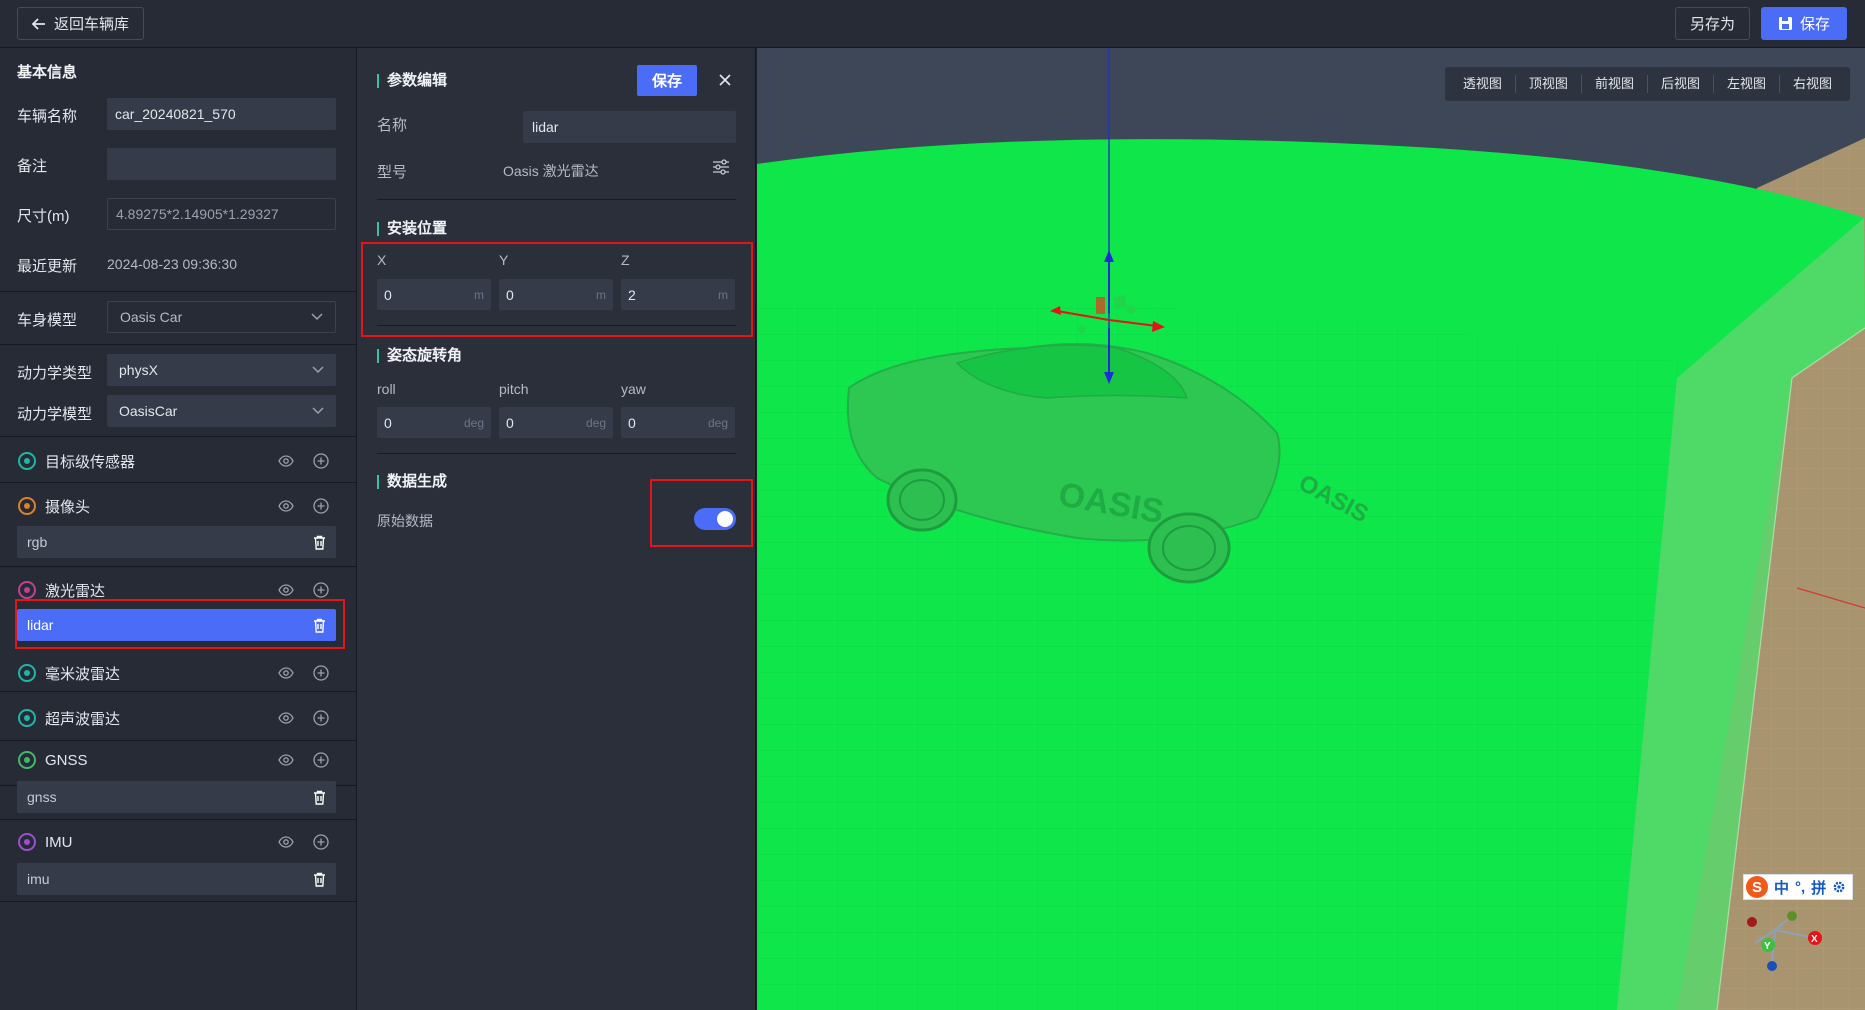  I want to click on raw-data-toggle, so click(715, 519).